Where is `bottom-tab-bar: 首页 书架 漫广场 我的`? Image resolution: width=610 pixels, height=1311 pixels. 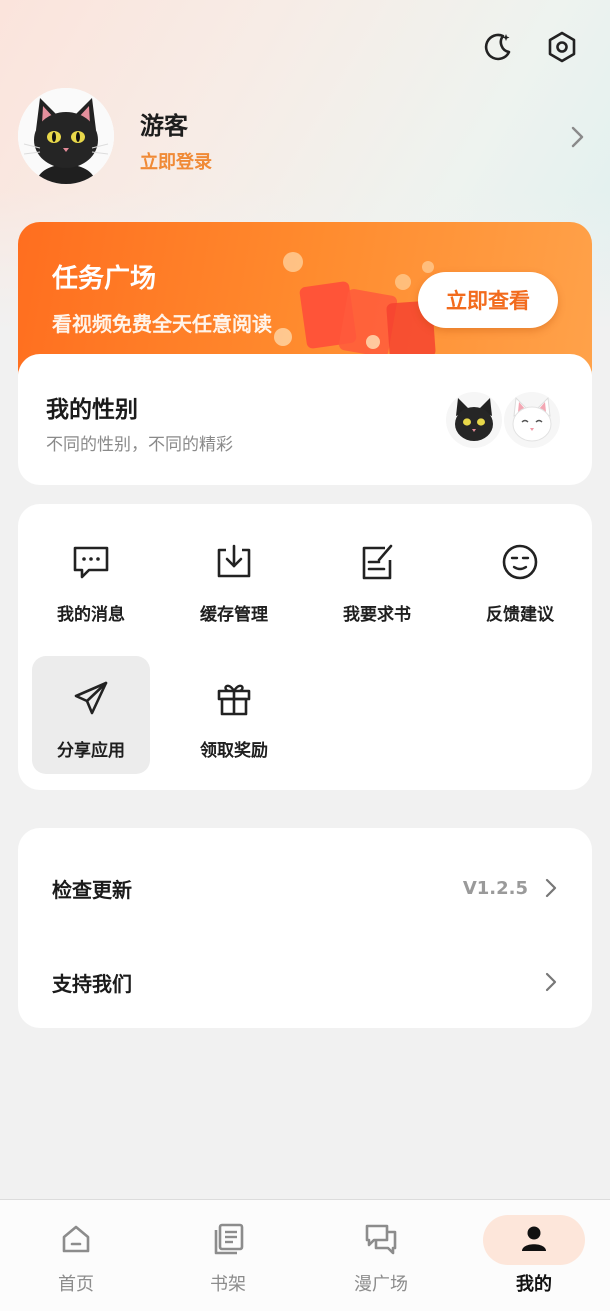
bottom-tab-bar: 首页 书架 漫广场 我的 is located at coordinates (305, 1255).